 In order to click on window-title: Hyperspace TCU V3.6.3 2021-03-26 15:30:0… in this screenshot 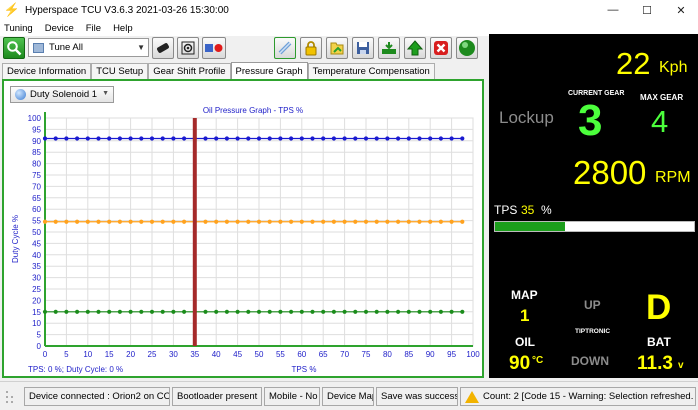, I will do `click(127, 10)`.